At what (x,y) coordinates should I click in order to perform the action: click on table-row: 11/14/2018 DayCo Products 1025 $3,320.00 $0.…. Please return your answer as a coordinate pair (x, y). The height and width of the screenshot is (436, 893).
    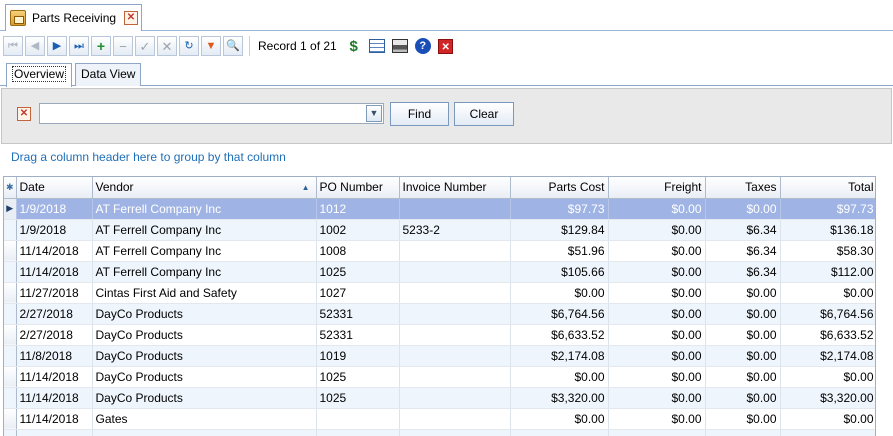
    Looking at the image, I should click on (439, 398).